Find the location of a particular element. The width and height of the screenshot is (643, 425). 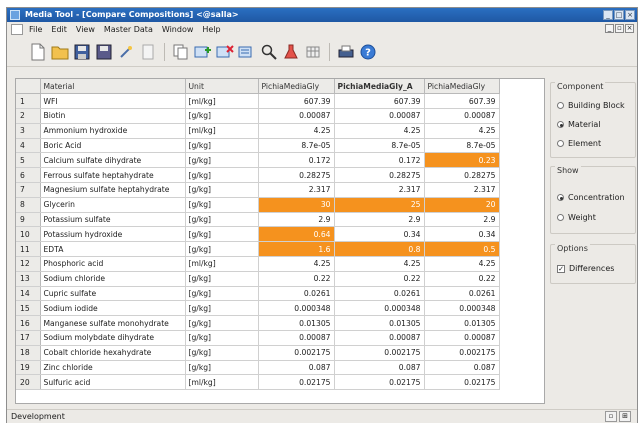

add-row-icon is located at coordinates (202, 51).